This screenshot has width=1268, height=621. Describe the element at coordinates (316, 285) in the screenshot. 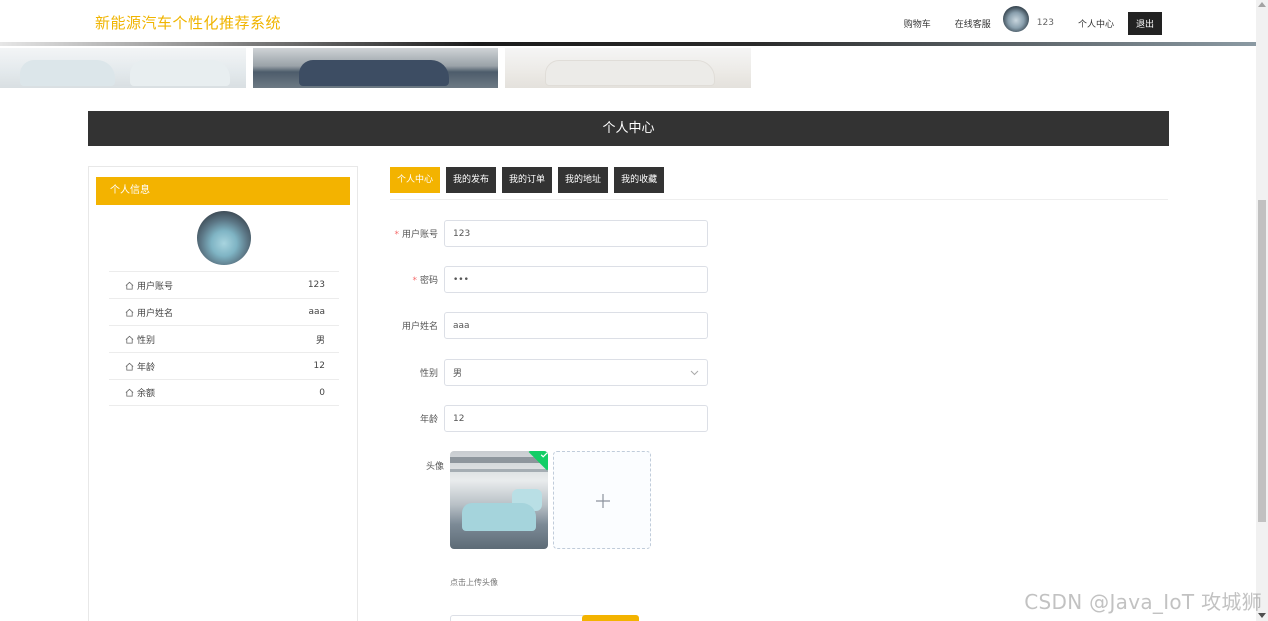

I see `info-value: 123` at that location.